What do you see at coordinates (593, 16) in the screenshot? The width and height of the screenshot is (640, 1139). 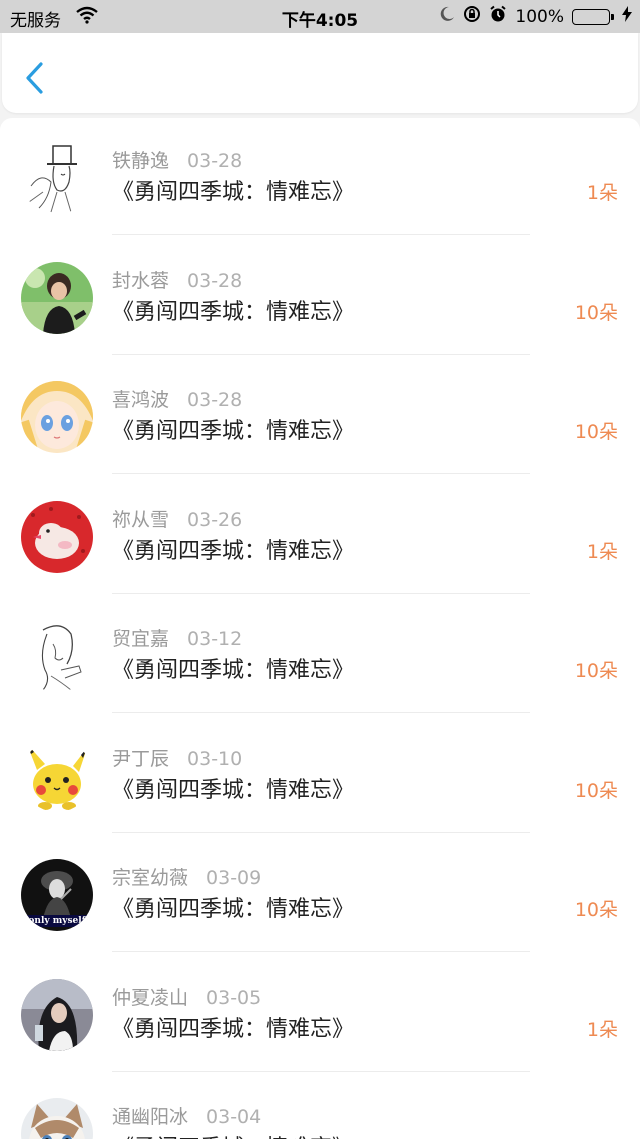 I see `battery-icon` at bounding box center [593, 16].